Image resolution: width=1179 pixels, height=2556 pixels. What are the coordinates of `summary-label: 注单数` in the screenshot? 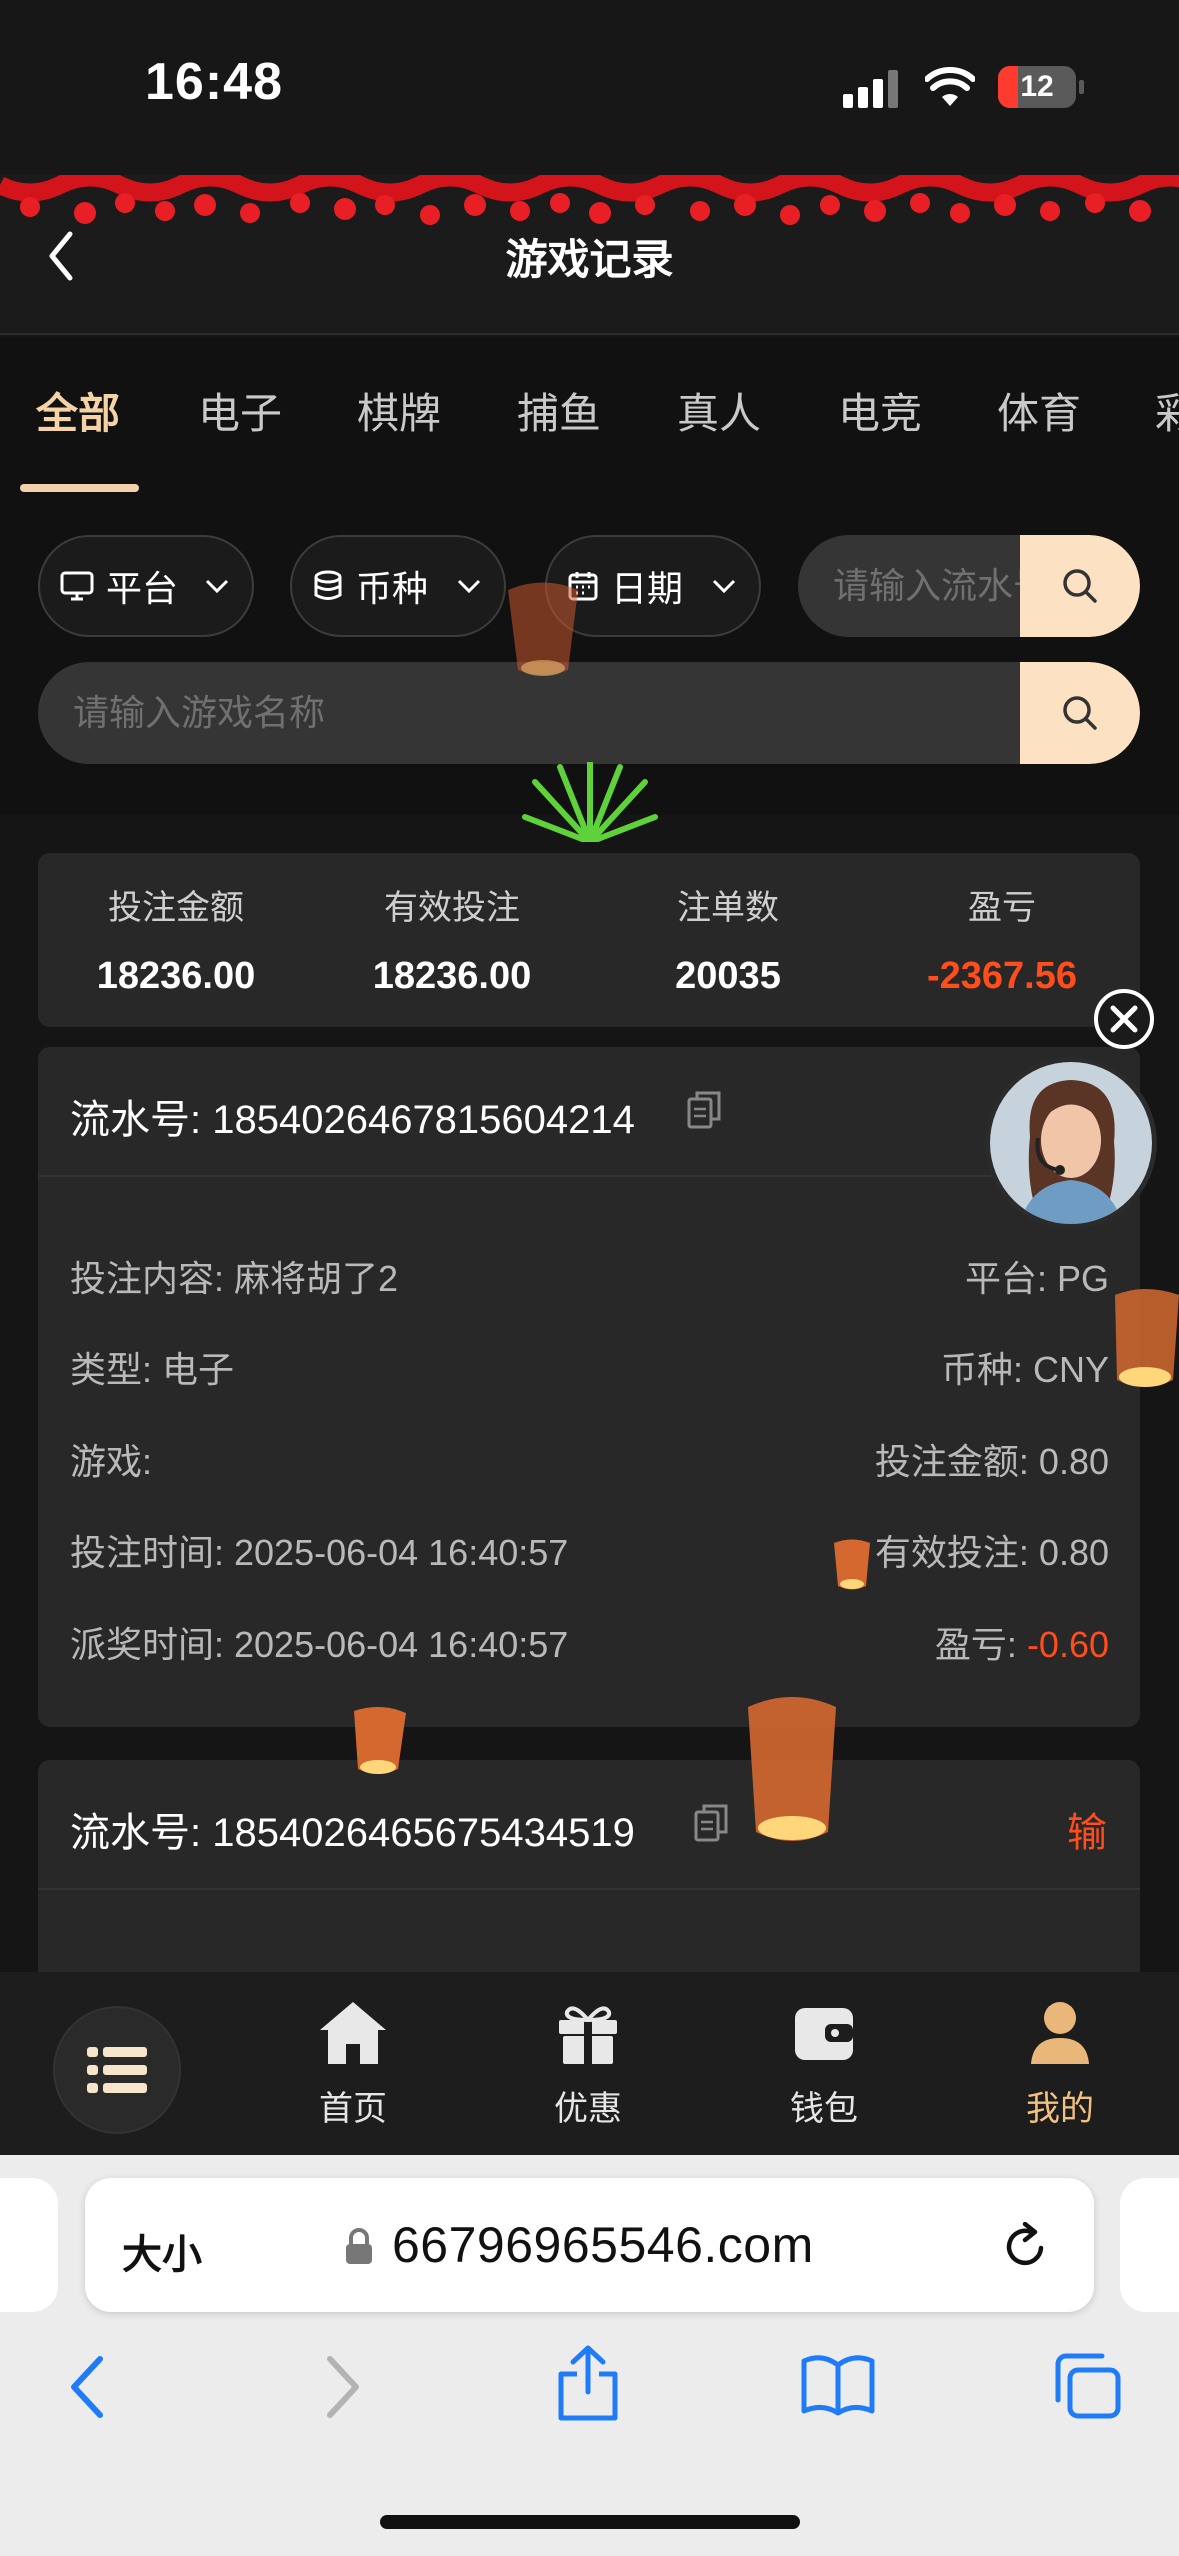 It's located at (728, 908).